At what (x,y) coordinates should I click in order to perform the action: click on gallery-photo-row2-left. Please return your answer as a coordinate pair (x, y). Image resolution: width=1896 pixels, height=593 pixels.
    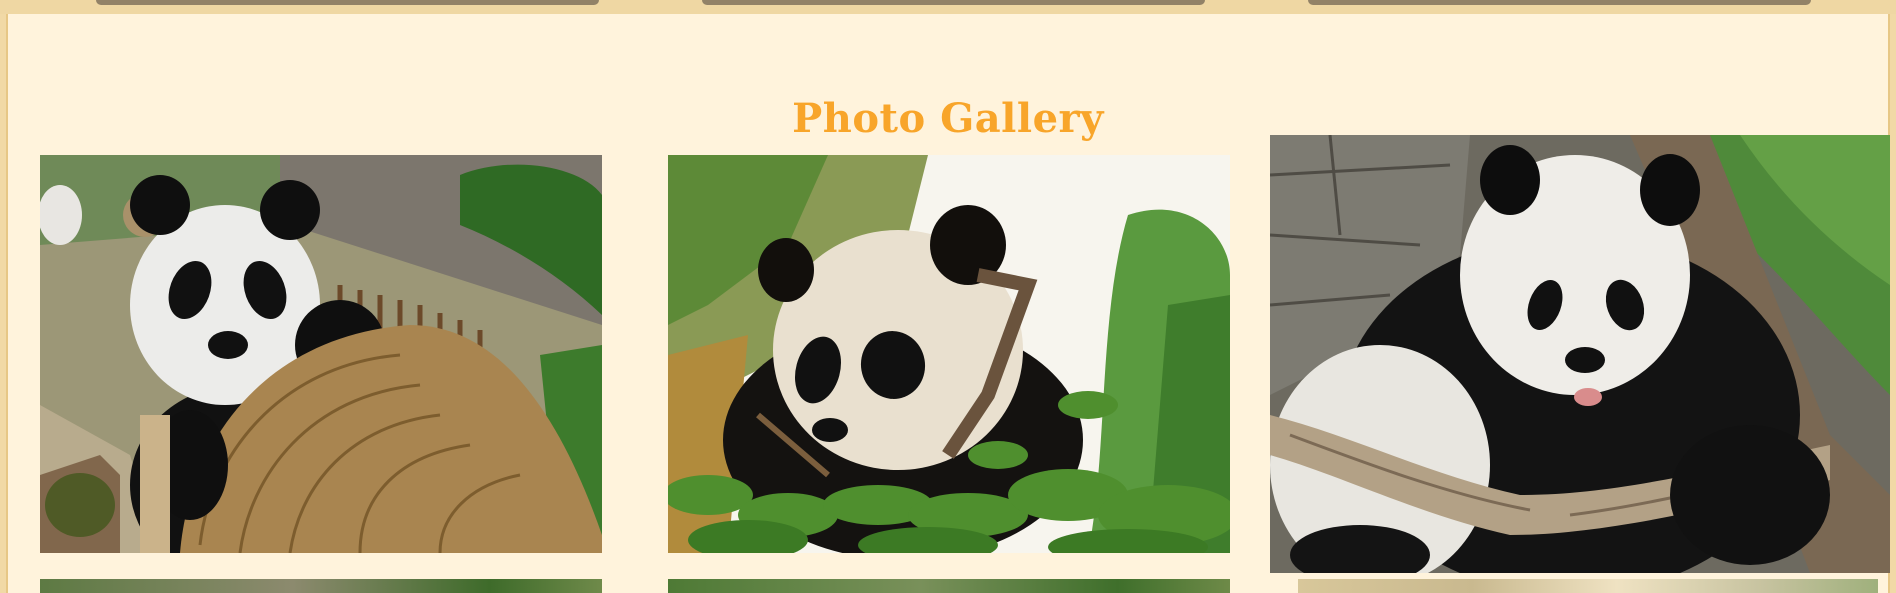
    Looking at the image, I should click on (321, 586).